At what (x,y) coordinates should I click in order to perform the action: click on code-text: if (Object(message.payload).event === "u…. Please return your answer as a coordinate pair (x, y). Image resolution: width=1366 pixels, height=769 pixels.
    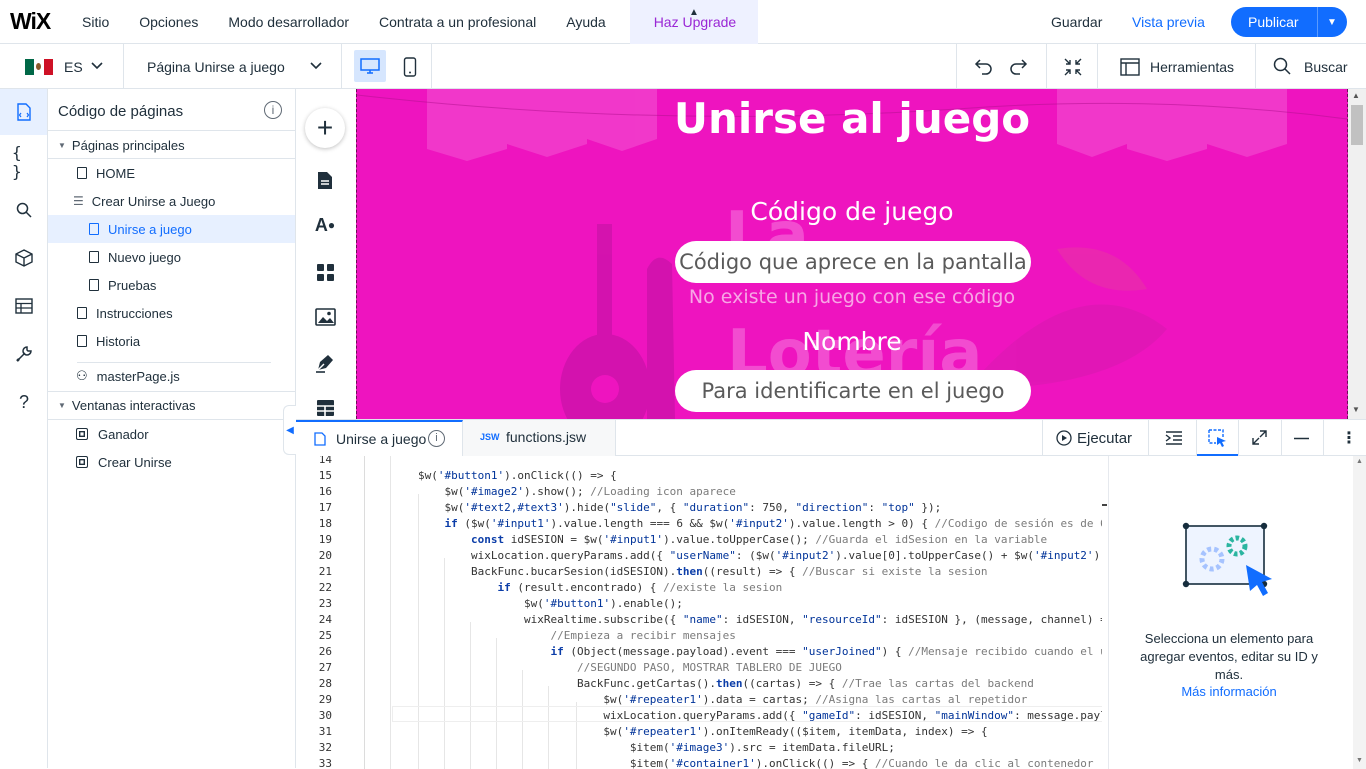
    Looking at the image, I should click on (829, 651).